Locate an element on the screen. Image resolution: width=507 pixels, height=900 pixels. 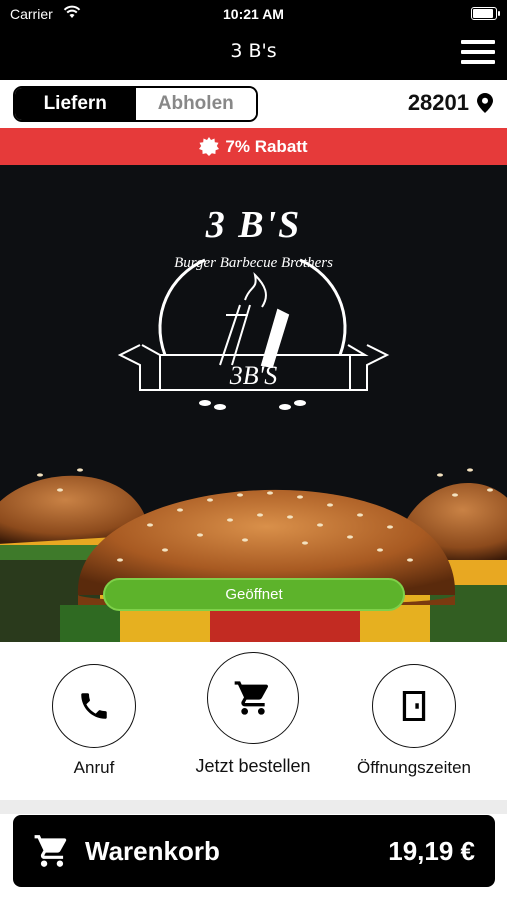
opening-hours-action: Öffnungszeiten is located at coordinates (414, 721).